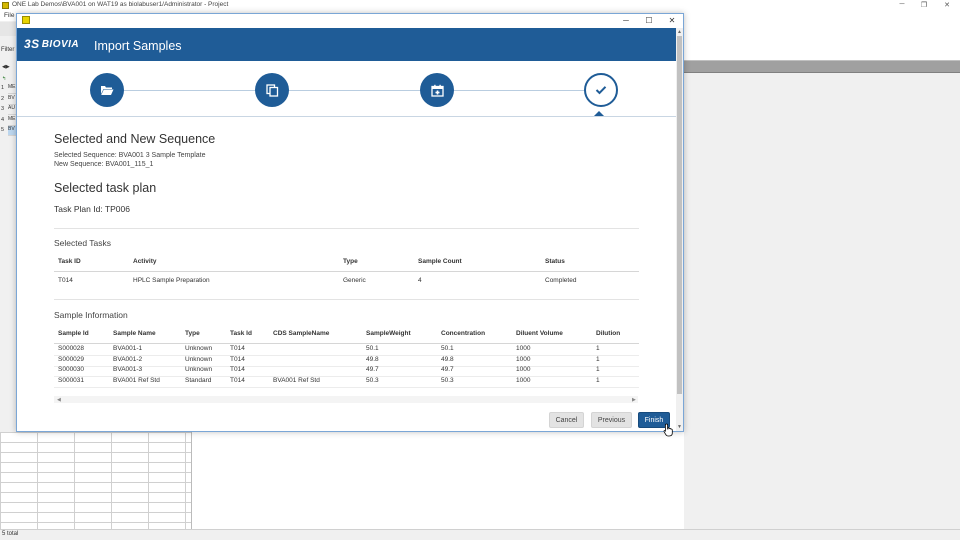 The height and width of the screenshot is (540, 960). What do you see at coordinates (350, 21) in the screenshot?
I see `dialog-titlebar` at bounding box center [350, 21].